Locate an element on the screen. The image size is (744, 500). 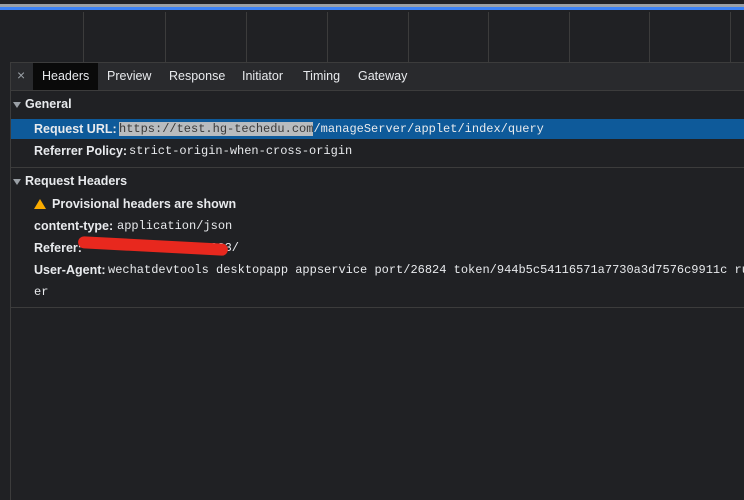
network-timeline-strip is located at coordinates (372, 31).